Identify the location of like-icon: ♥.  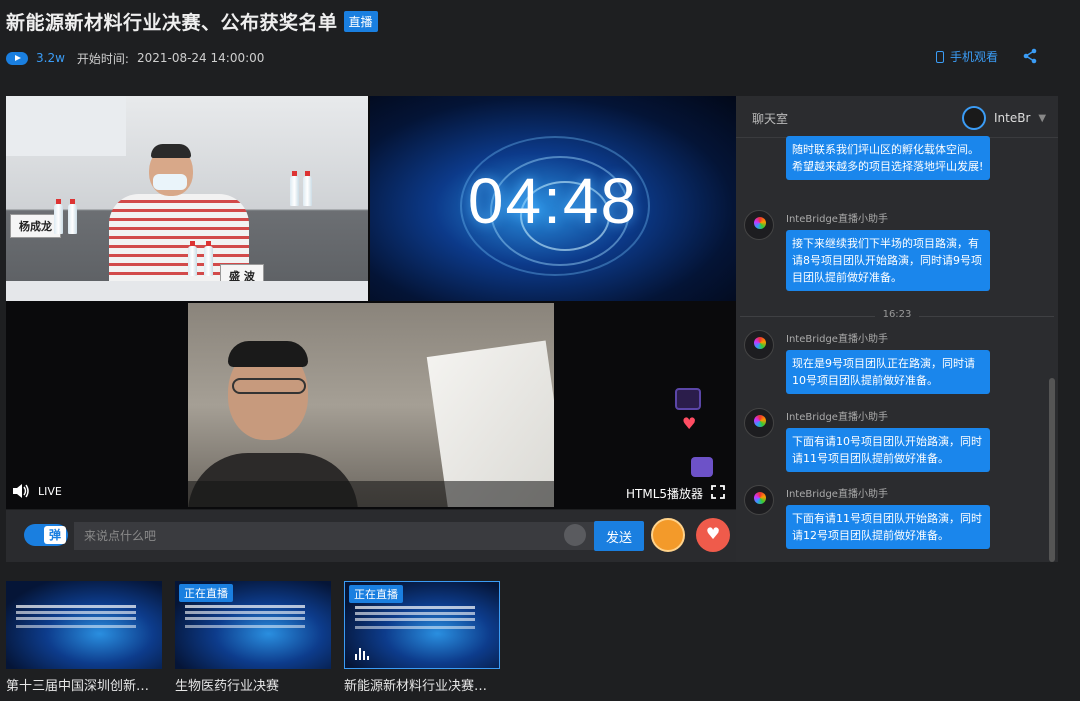
(713, 535).